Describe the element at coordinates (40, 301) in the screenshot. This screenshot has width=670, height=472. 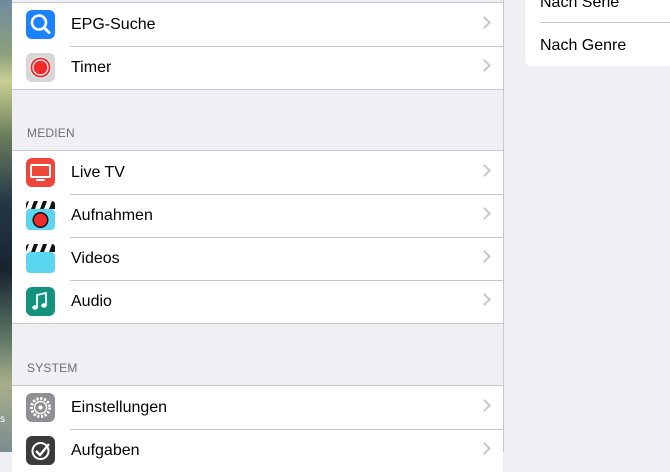
I see `music-note-icon` at that location.